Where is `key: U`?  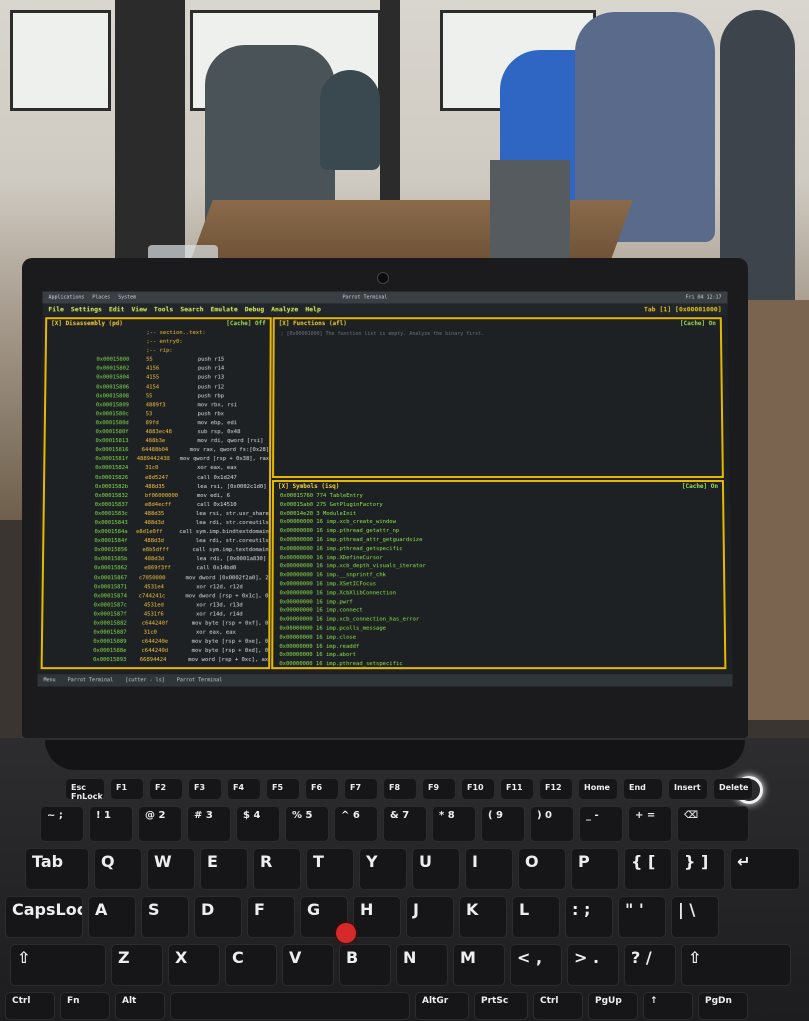
key: U is located at coordinates (436, 869).